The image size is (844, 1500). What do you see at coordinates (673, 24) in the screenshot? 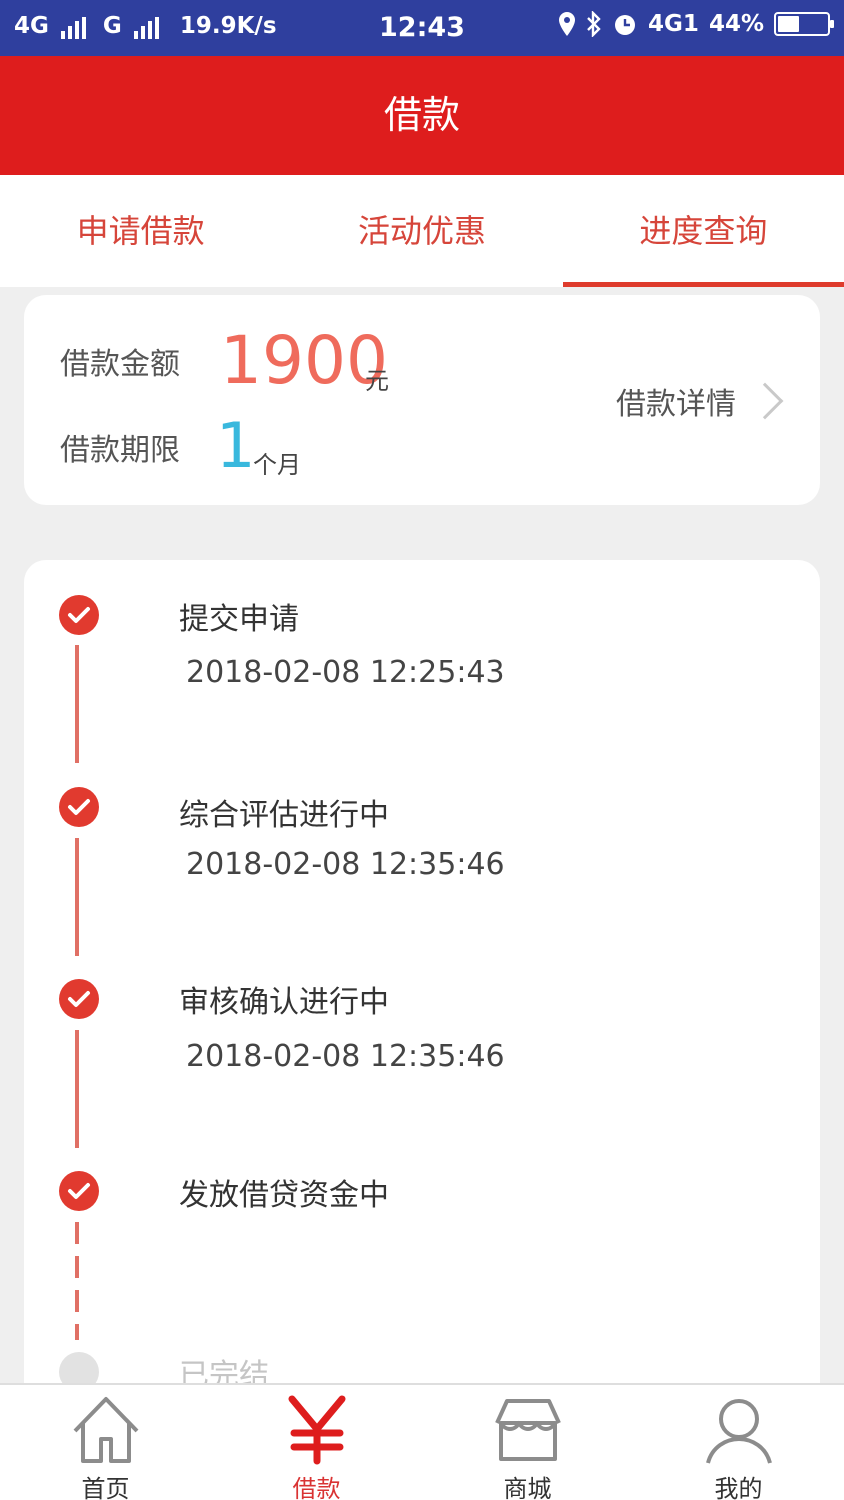
I see `network-badge: 4G1` at bounding box center [673, 24].